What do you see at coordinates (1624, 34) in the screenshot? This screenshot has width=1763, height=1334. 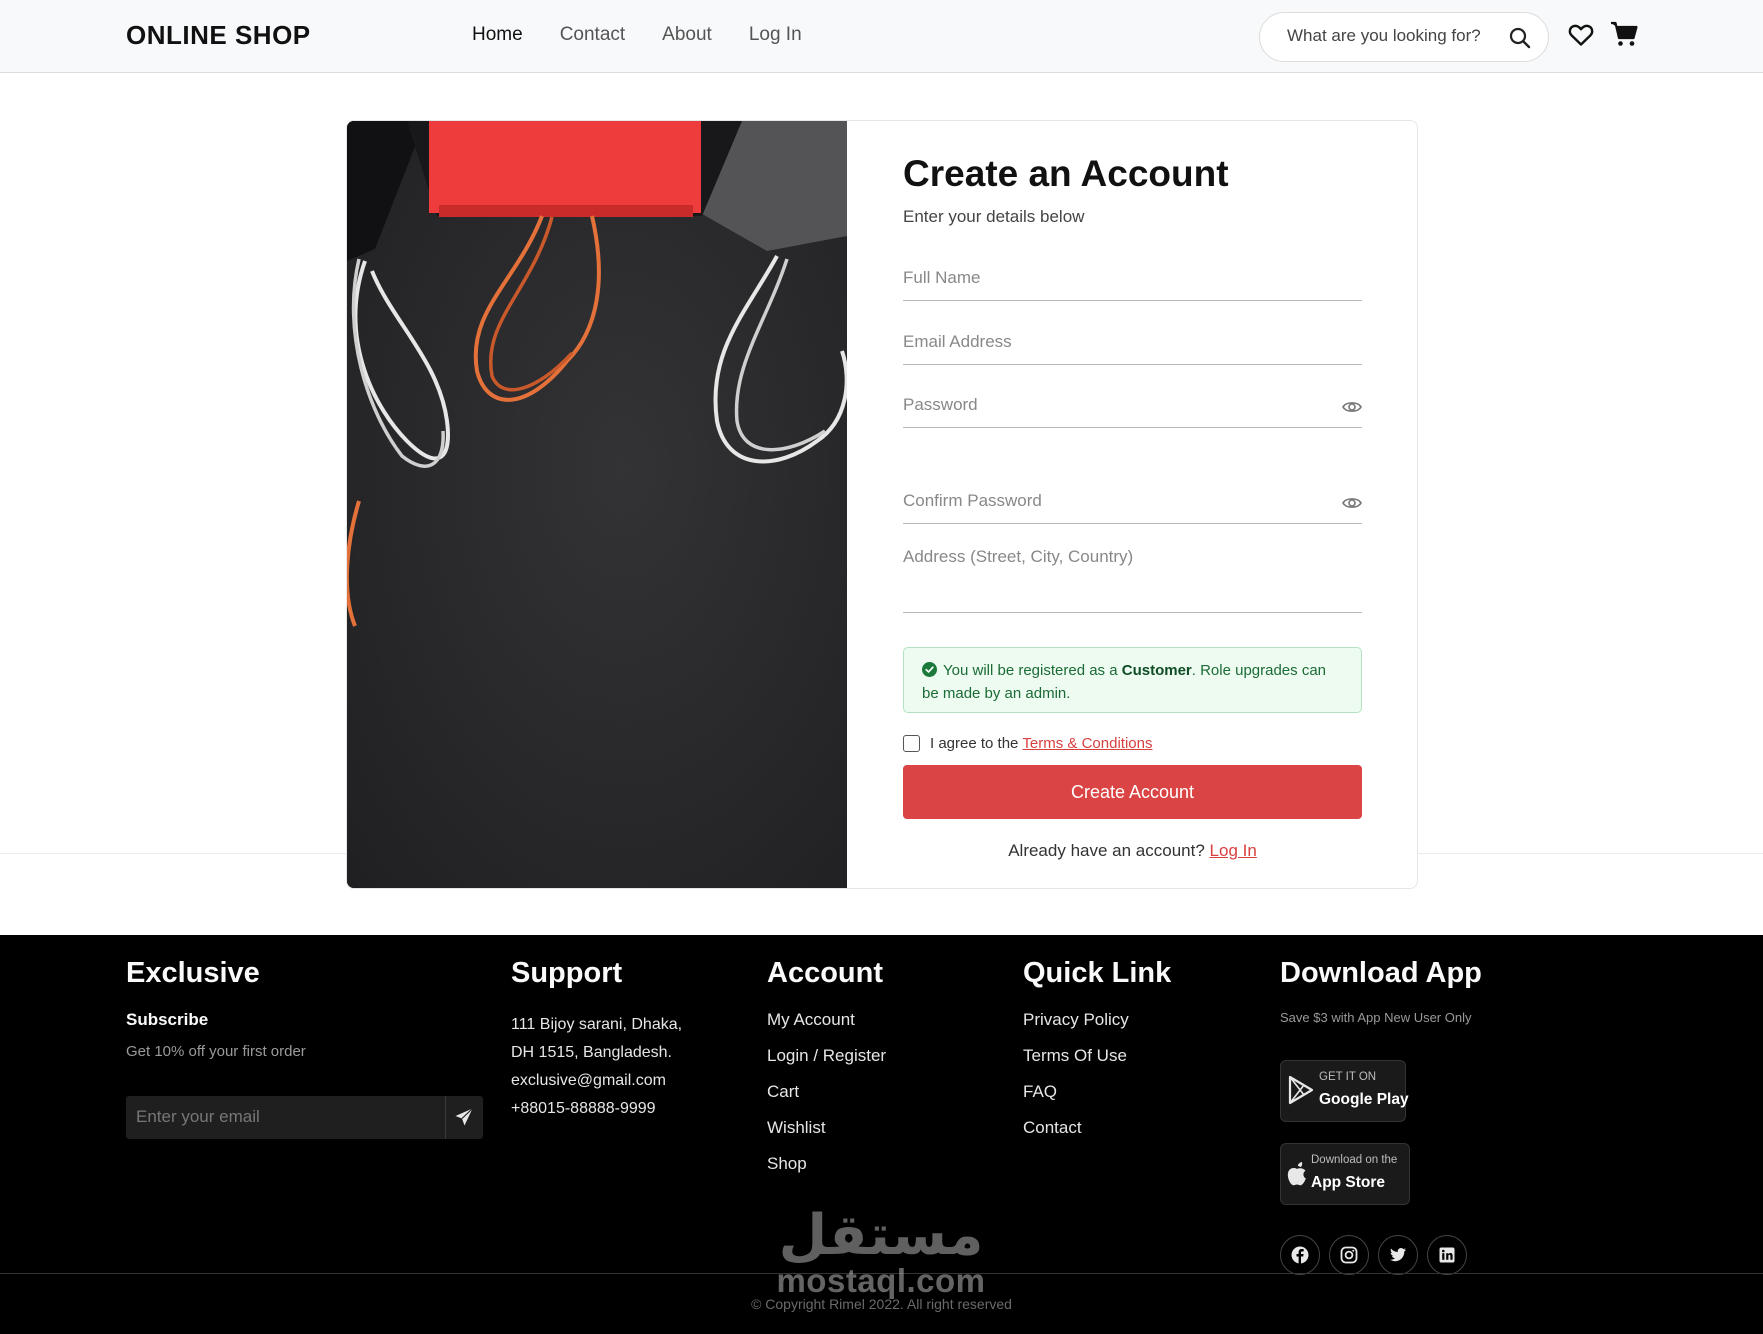 I see `cart-icon` at bounding box center [1624, 34].